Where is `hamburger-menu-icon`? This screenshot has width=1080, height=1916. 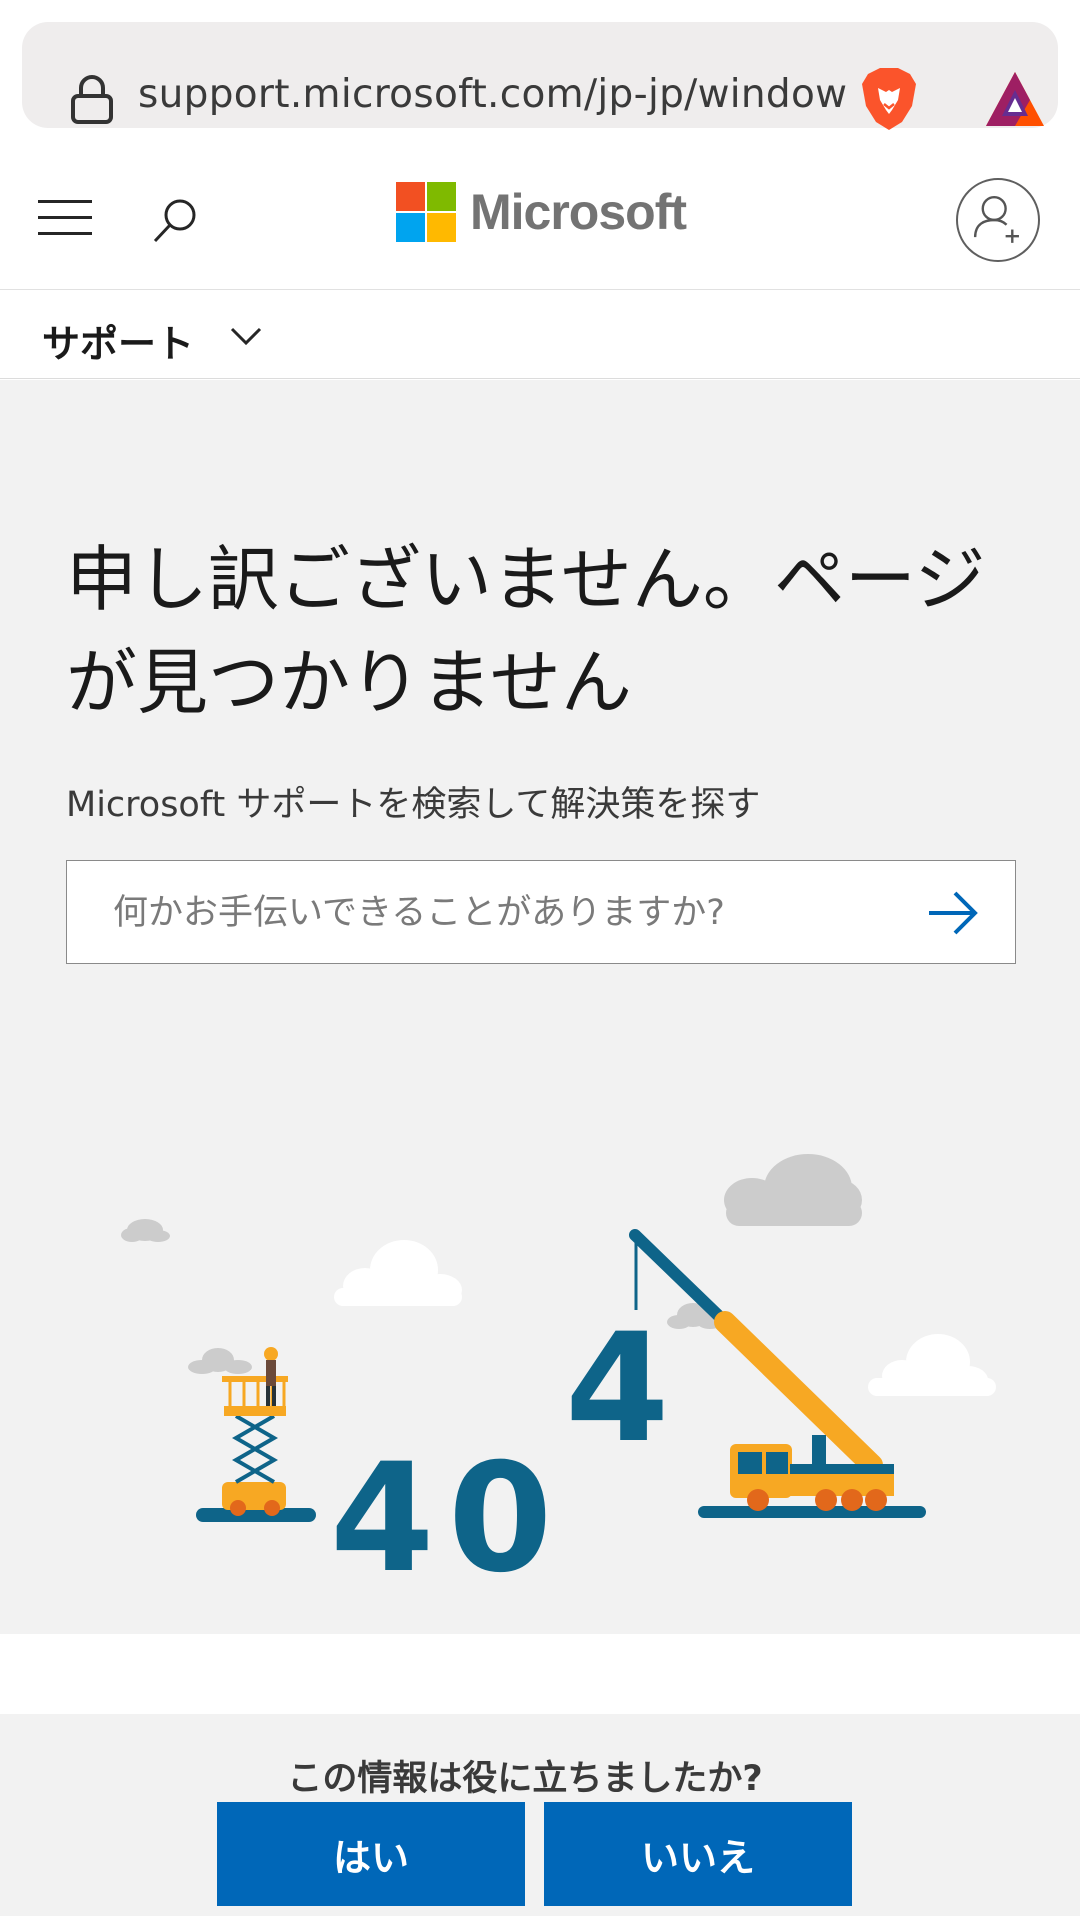 hamburger-menu-icon is located at coordinates (66, 218).